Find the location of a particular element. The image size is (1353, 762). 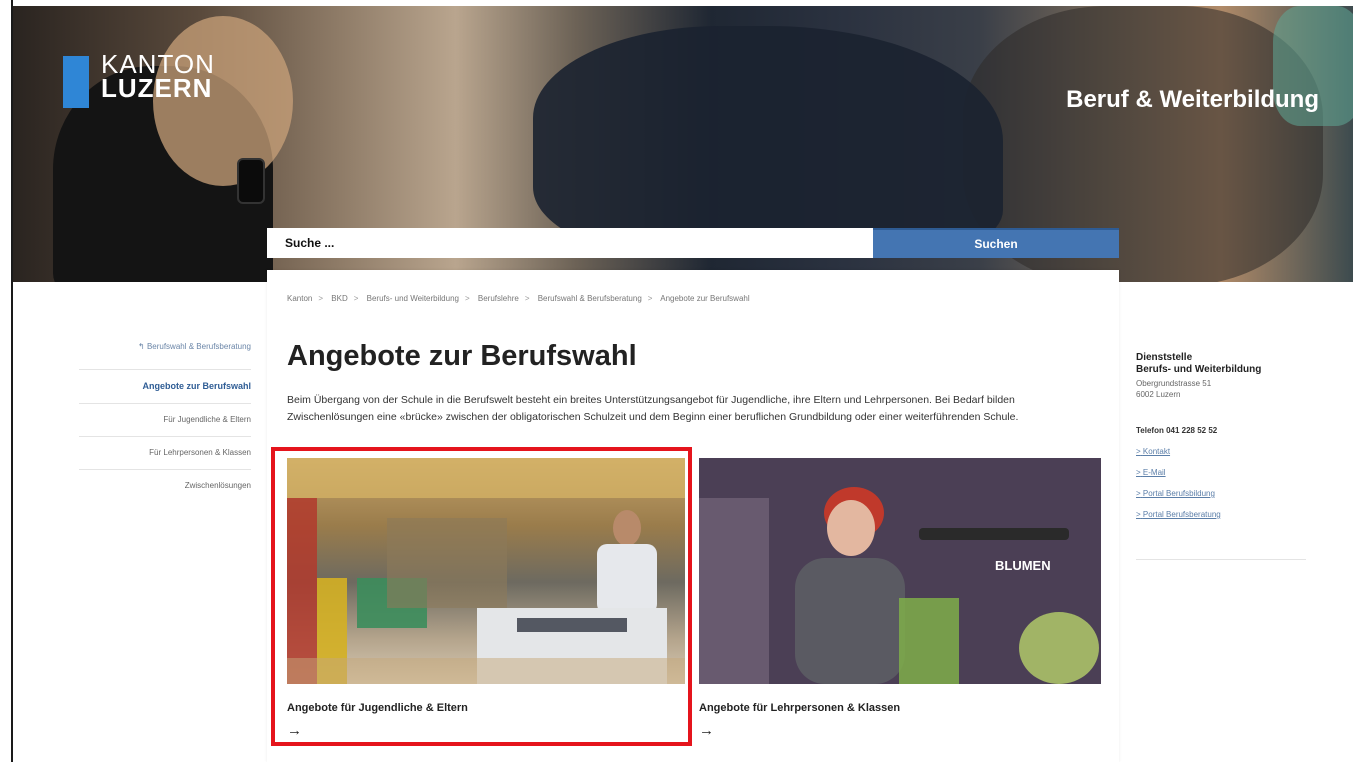

breadcrumb-current: Angebote zur Berufswahl is located at coordinates (705, 298).